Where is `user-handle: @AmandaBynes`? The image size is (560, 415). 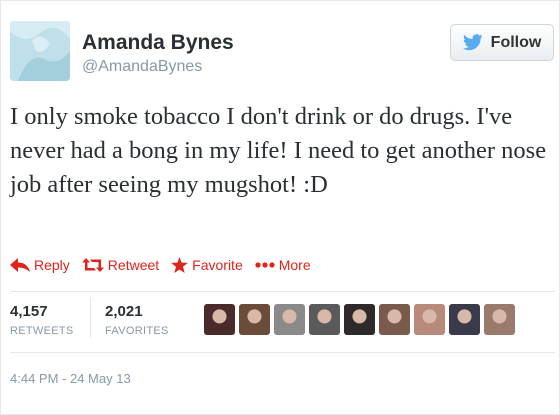 user-handle: @AmandaBynes is located at coordinates (142, 67).